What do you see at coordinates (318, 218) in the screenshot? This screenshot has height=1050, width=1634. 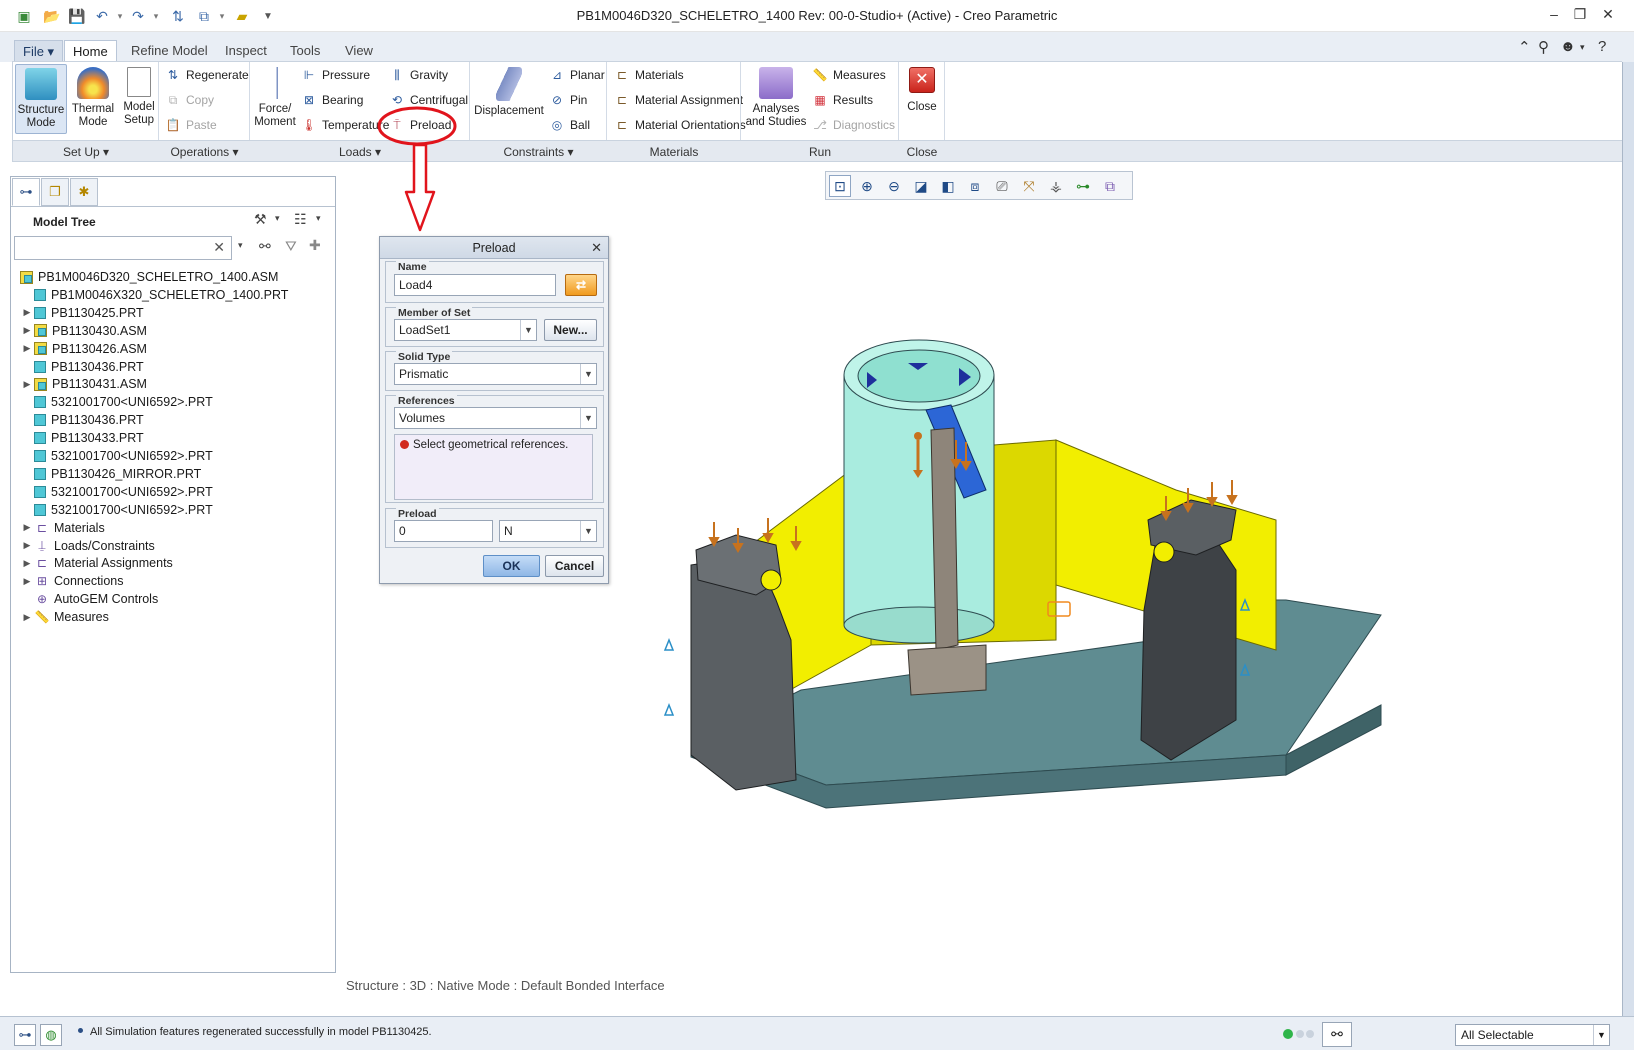 I see `show-columns-dropdown-icon: ▾` at bounding box center [318, 218].